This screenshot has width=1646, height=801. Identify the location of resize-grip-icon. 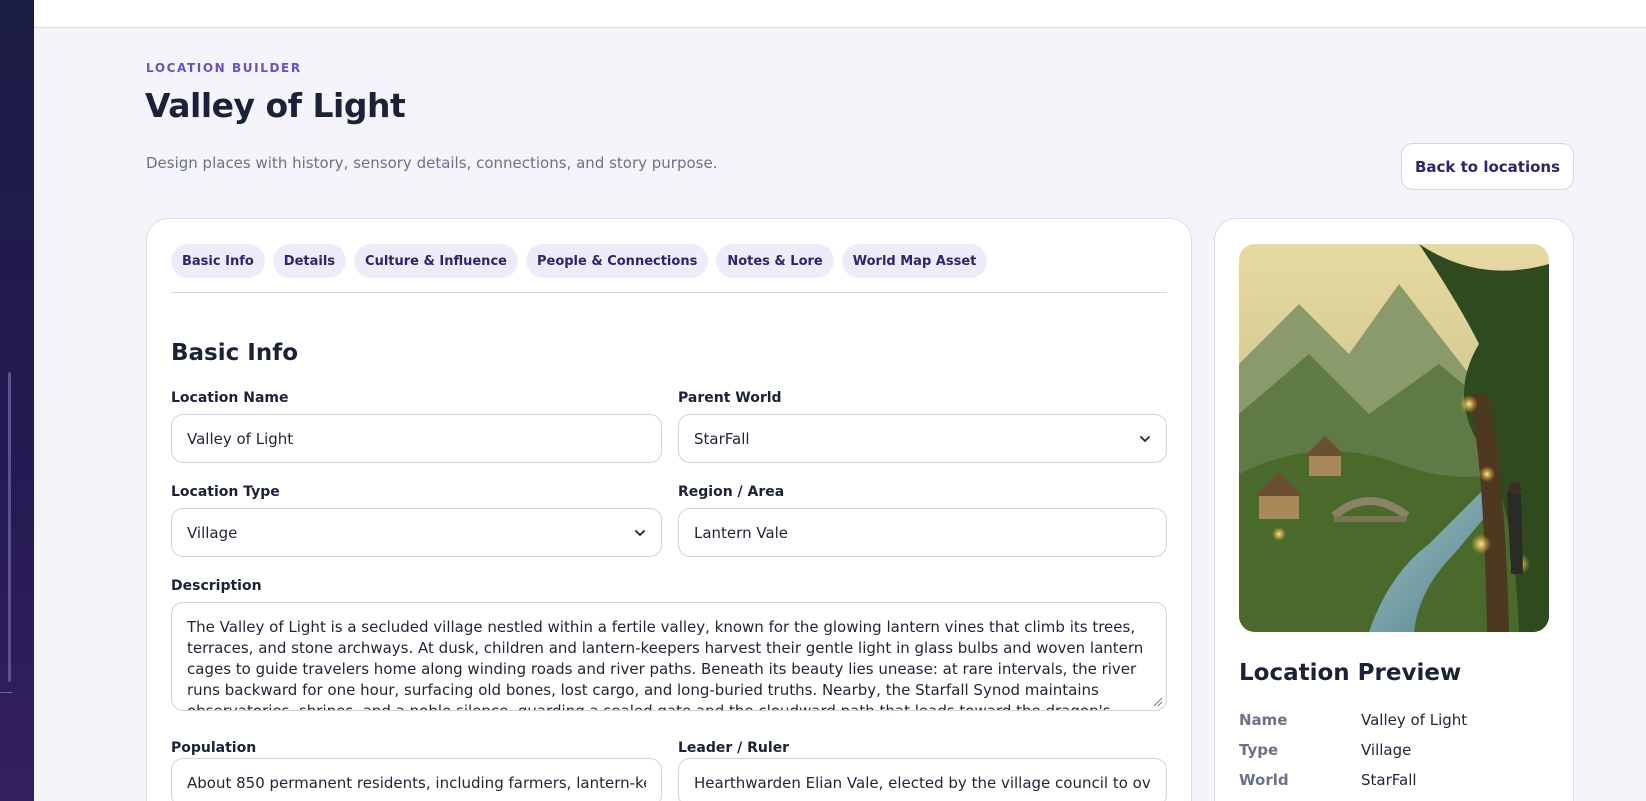
(1157, 701).